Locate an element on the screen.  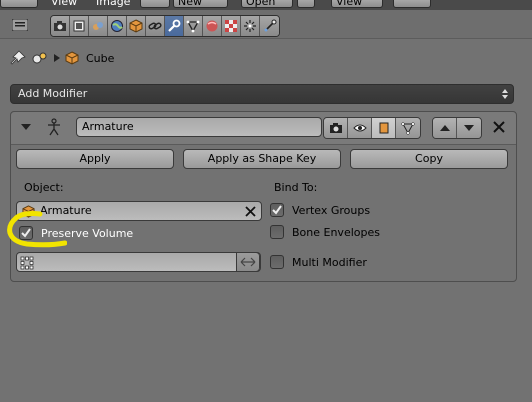
scene-tab is located at coordinates (98, 26).